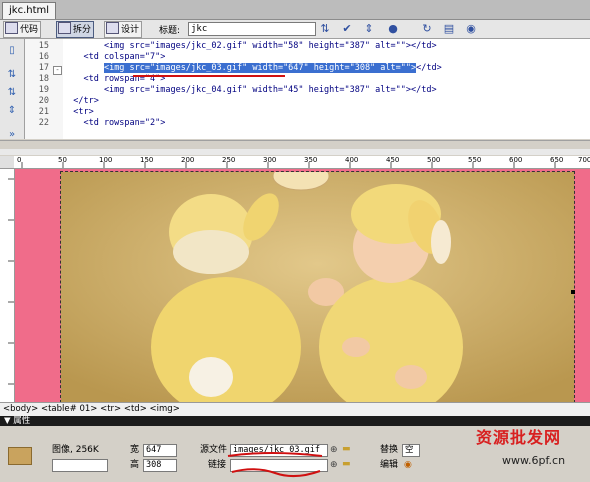 Image resolution: width=590 pixels, height=482 pixels. I want to click on watermark-overlay: 资源批发网 www.6pf.cn, so click(505, 451).